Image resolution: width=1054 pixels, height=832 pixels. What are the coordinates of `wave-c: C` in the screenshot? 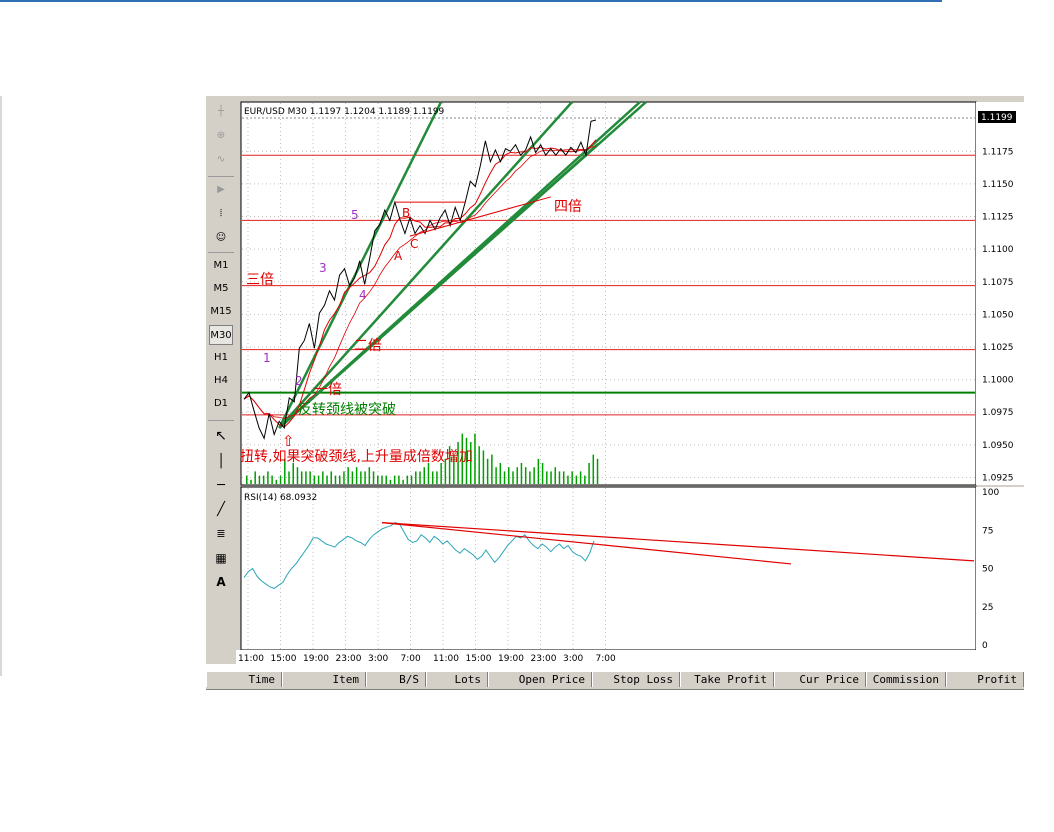 It's located at (414, 244).